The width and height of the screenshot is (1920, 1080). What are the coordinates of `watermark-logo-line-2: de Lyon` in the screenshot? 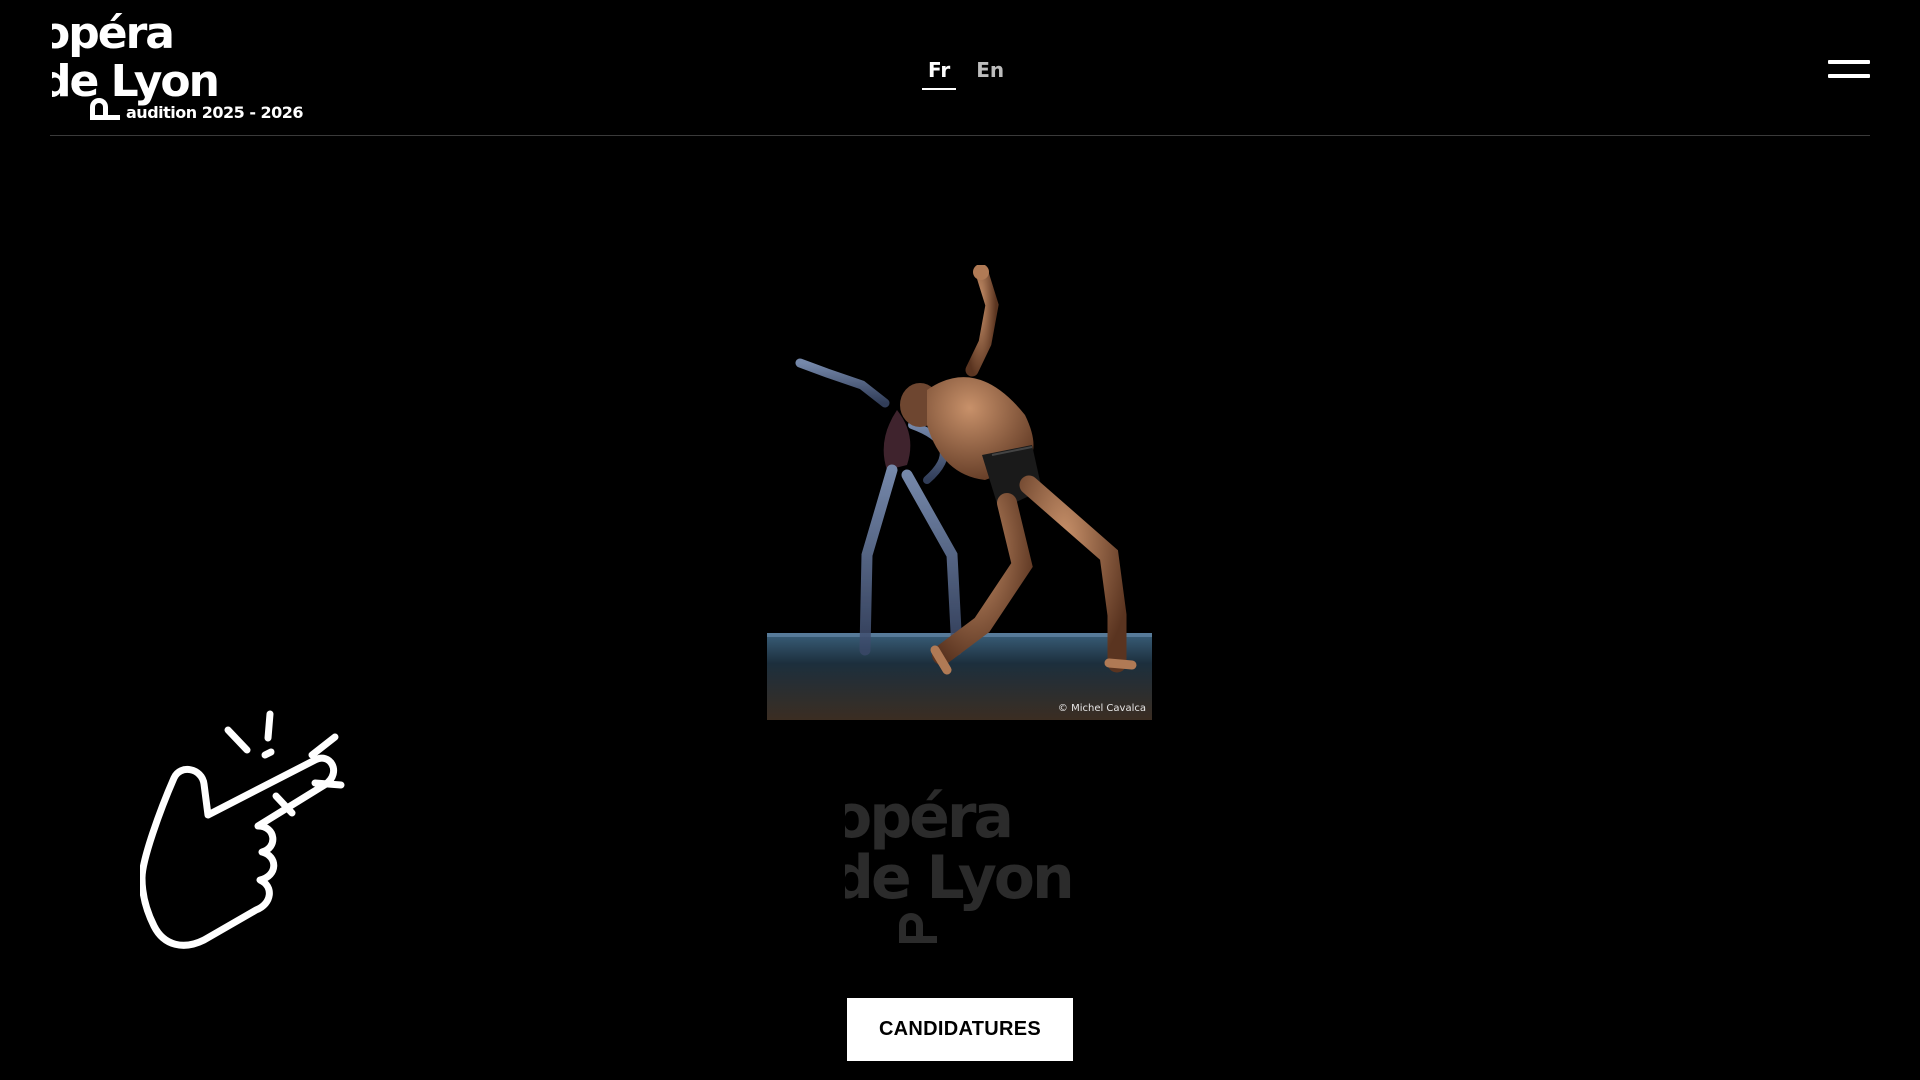 It's located at (960, 878).